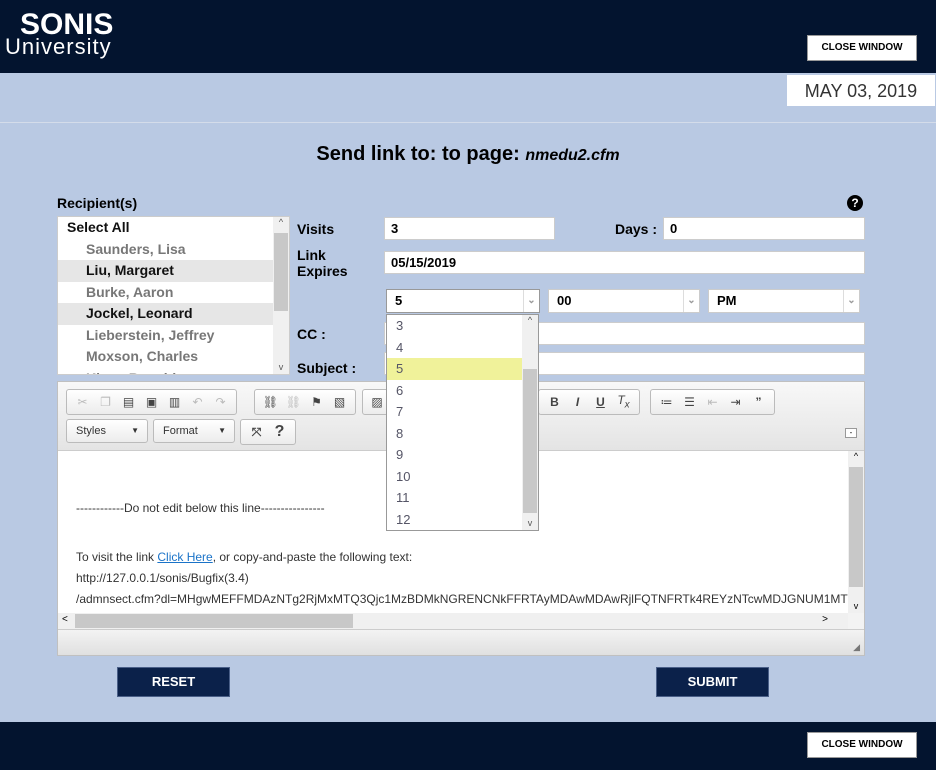 This screenshot has height=770, width=936. I want to click on paste-word-icon: ▥, so click(174, 402).